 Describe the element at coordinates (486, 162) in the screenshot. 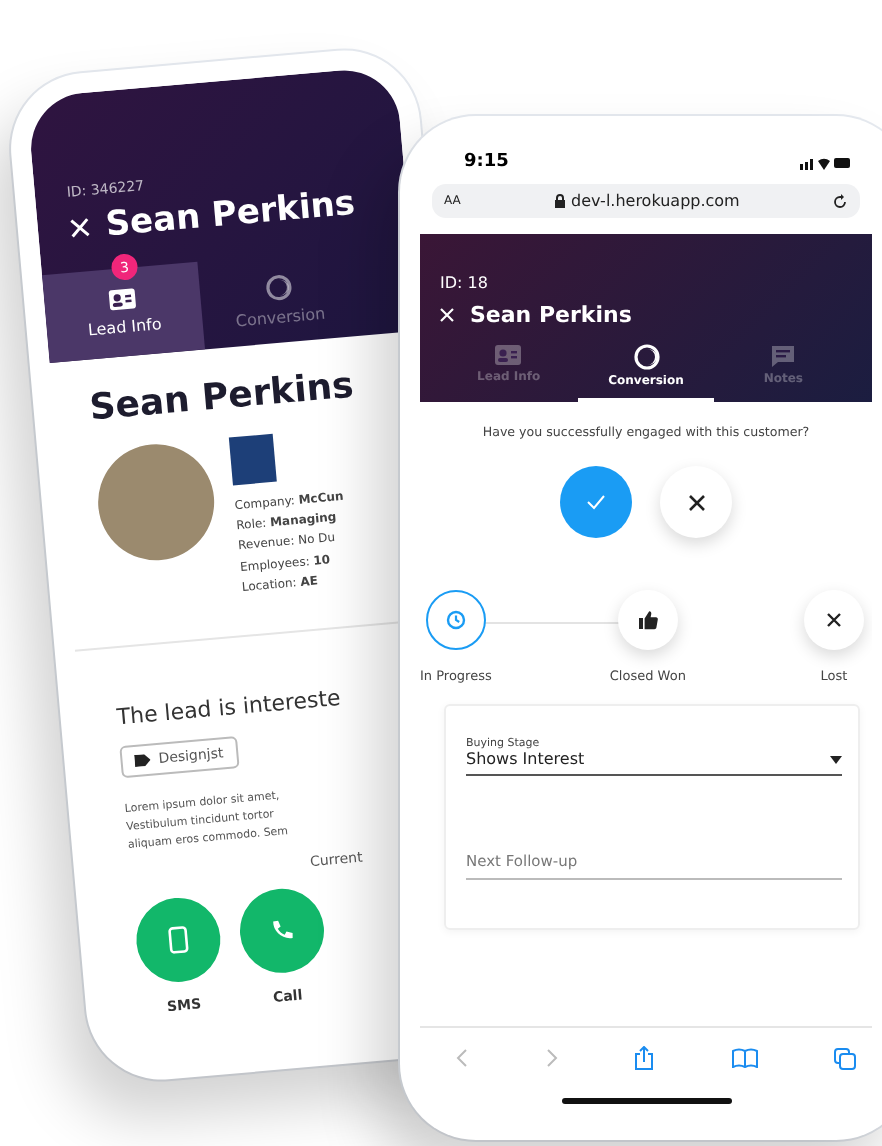

I see `status-time: 9:15` at that location.